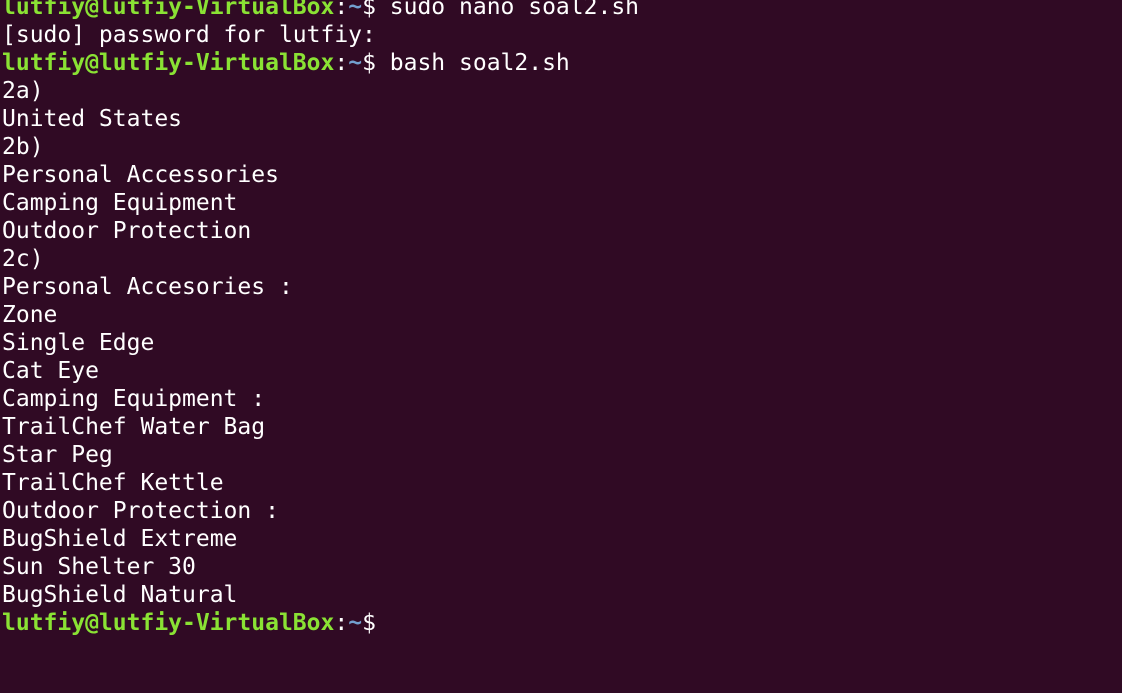 Image resolution: width=1122 pixels, height=693 pixels. What do you see at coordinates (472, 63) in the screenshot?
I see `command-text: bash soal2.sh` at bounding box center [472, 63].